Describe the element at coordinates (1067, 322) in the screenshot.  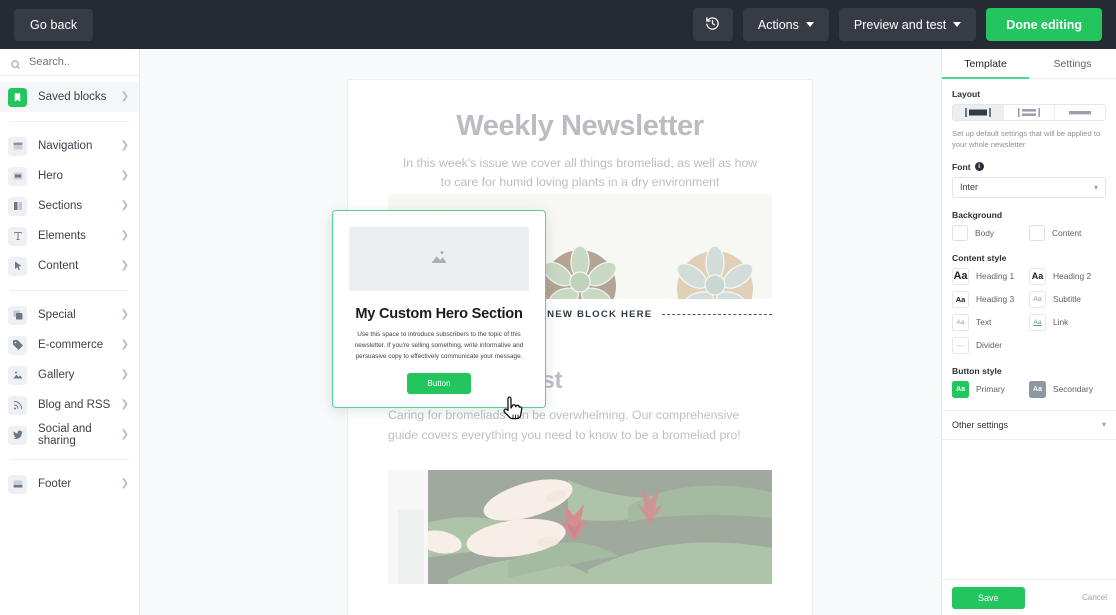
I see `content-style-link: Aa Link` at that location.